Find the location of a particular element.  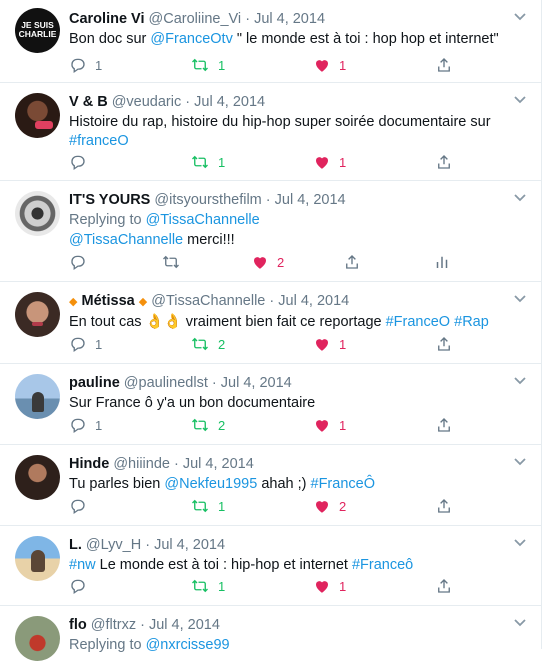

author-name: pauline is located at coordinates (94, 383).